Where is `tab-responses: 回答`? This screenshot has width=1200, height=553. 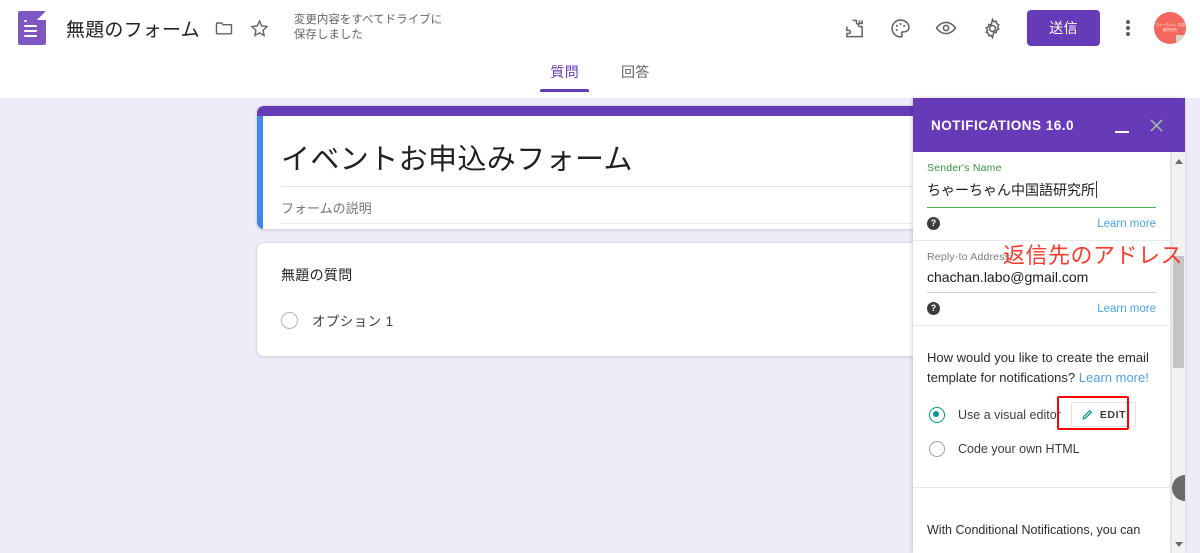 tab-responses: 回答 is located at coordinates (635, 74).